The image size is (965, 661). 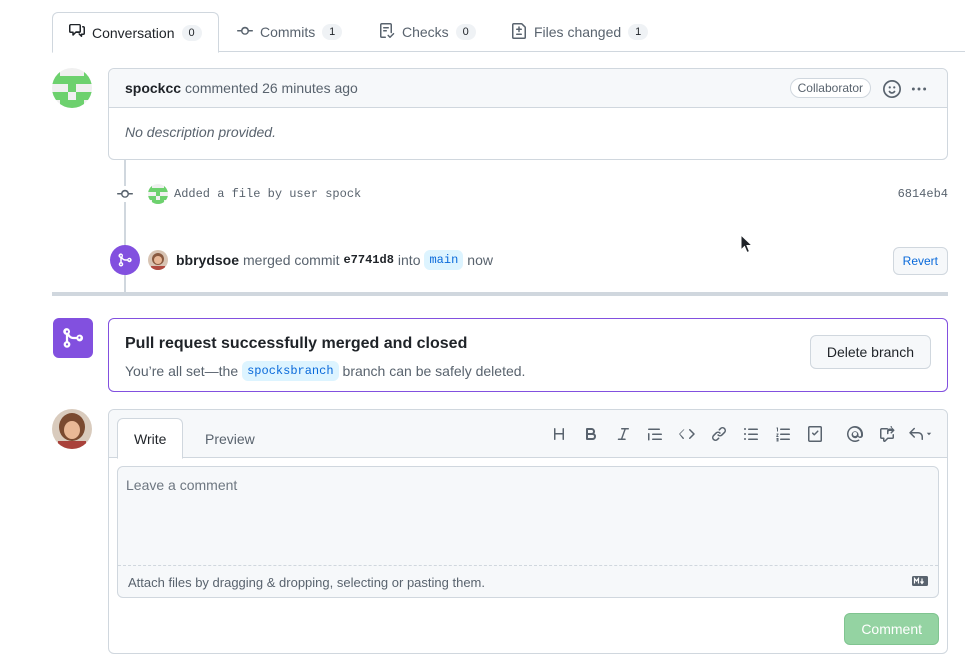 What do you see at coordinates (623, 434) in the screenshot?
I see `italic-icon` at bounding box center [623, 434].